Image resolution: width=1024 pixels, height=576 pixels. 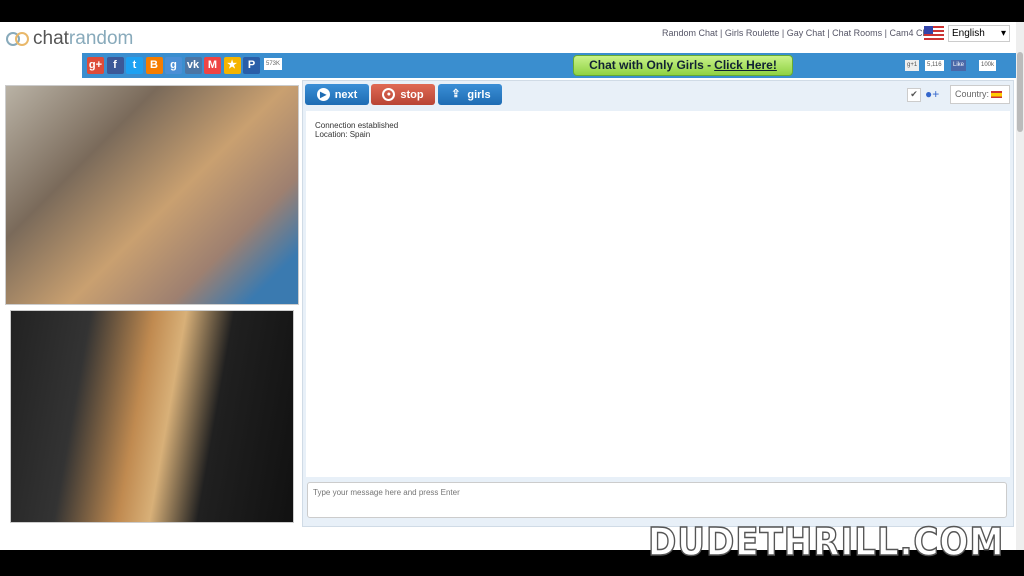 What do you see at coordinates (997, 95) in the screenshot?
I see `spain-flag-icon` at bounding box center [997, 95].